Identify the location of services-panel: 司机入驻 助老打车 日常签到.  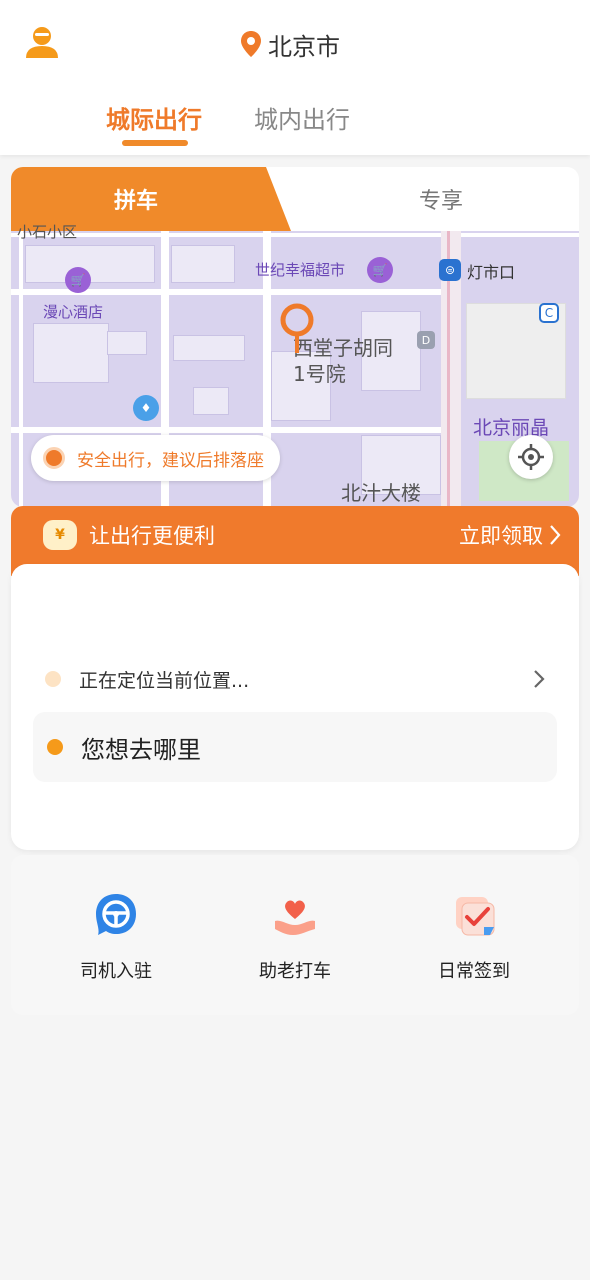
(295, 935).